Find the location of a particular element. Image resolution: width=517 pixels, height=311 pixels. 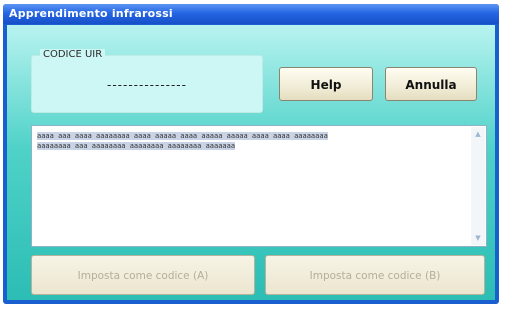

scroll-up-arrow-icon: ▲ is located at coordinates (478, 134).